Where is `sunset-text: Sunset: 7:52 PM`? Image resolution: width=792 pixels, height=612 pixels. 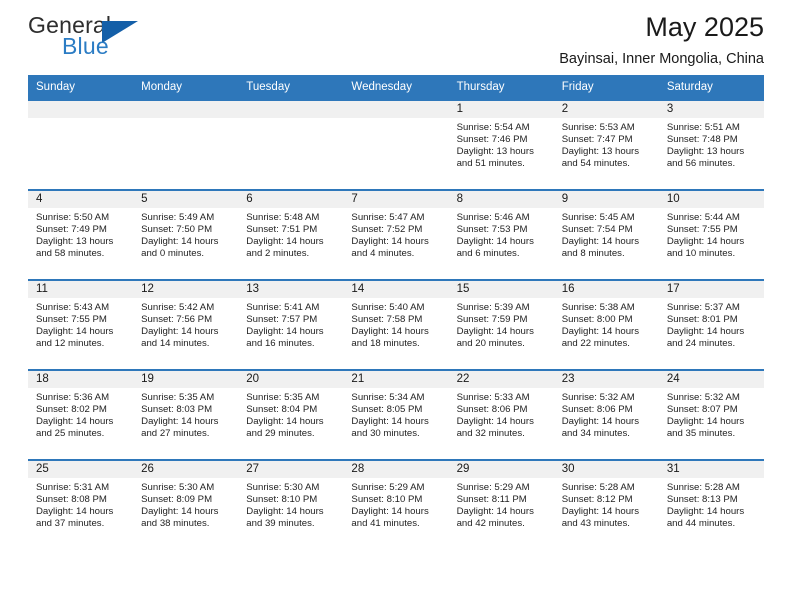
sunset-text: Sunset: 7:52 PM is located at coordinates (387, 230).